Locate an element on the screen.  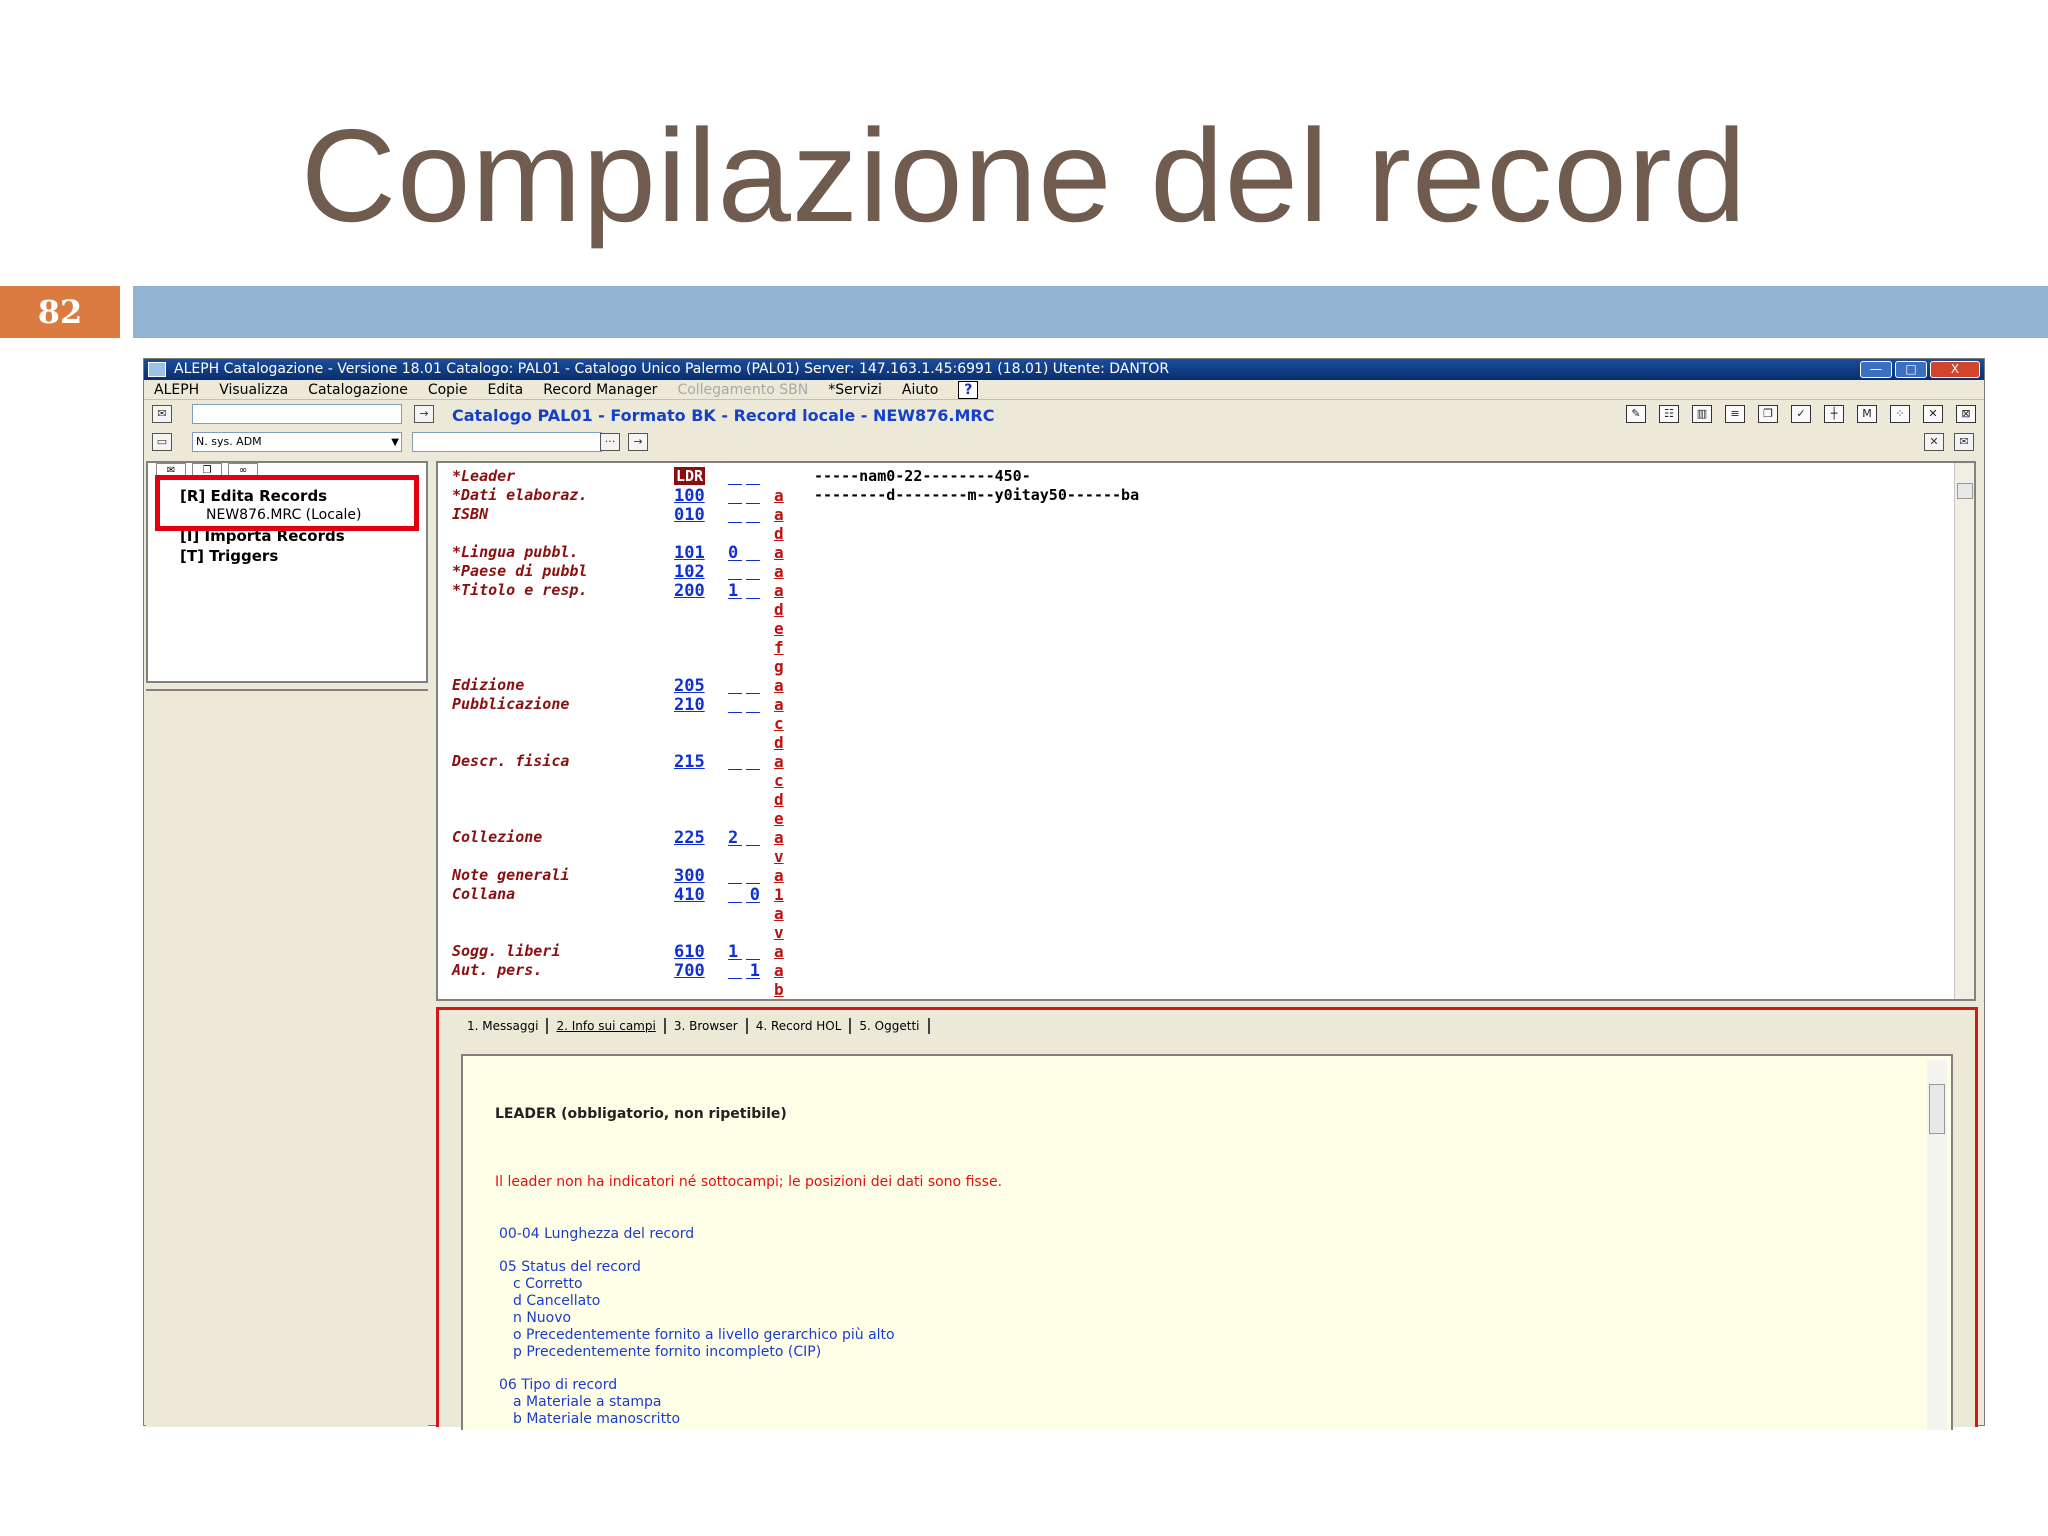
window-icon: ▭ is located at coordinates (162, 442).